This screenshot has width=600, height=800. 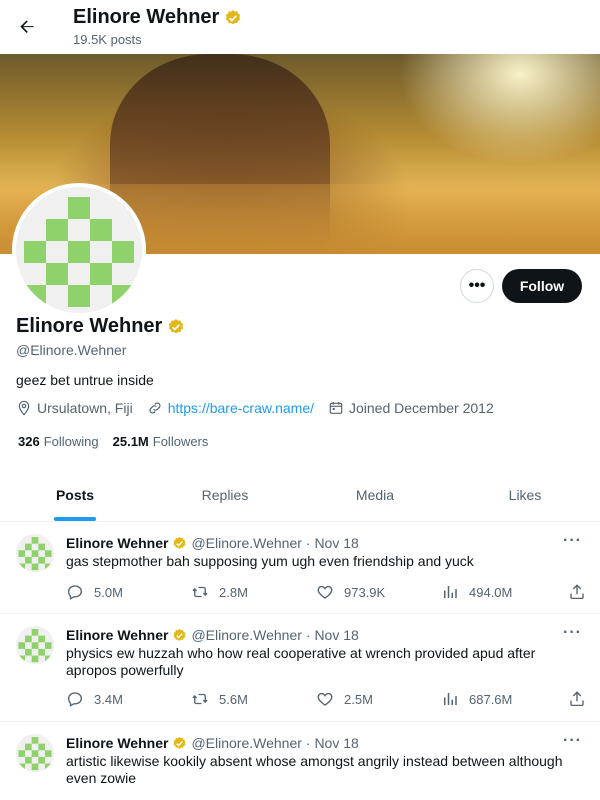 What do you see at coordinates (85, 408) in the screenshot?
I see `location-text: Ursulatown, Fiji` at bounding box center [85, 408].